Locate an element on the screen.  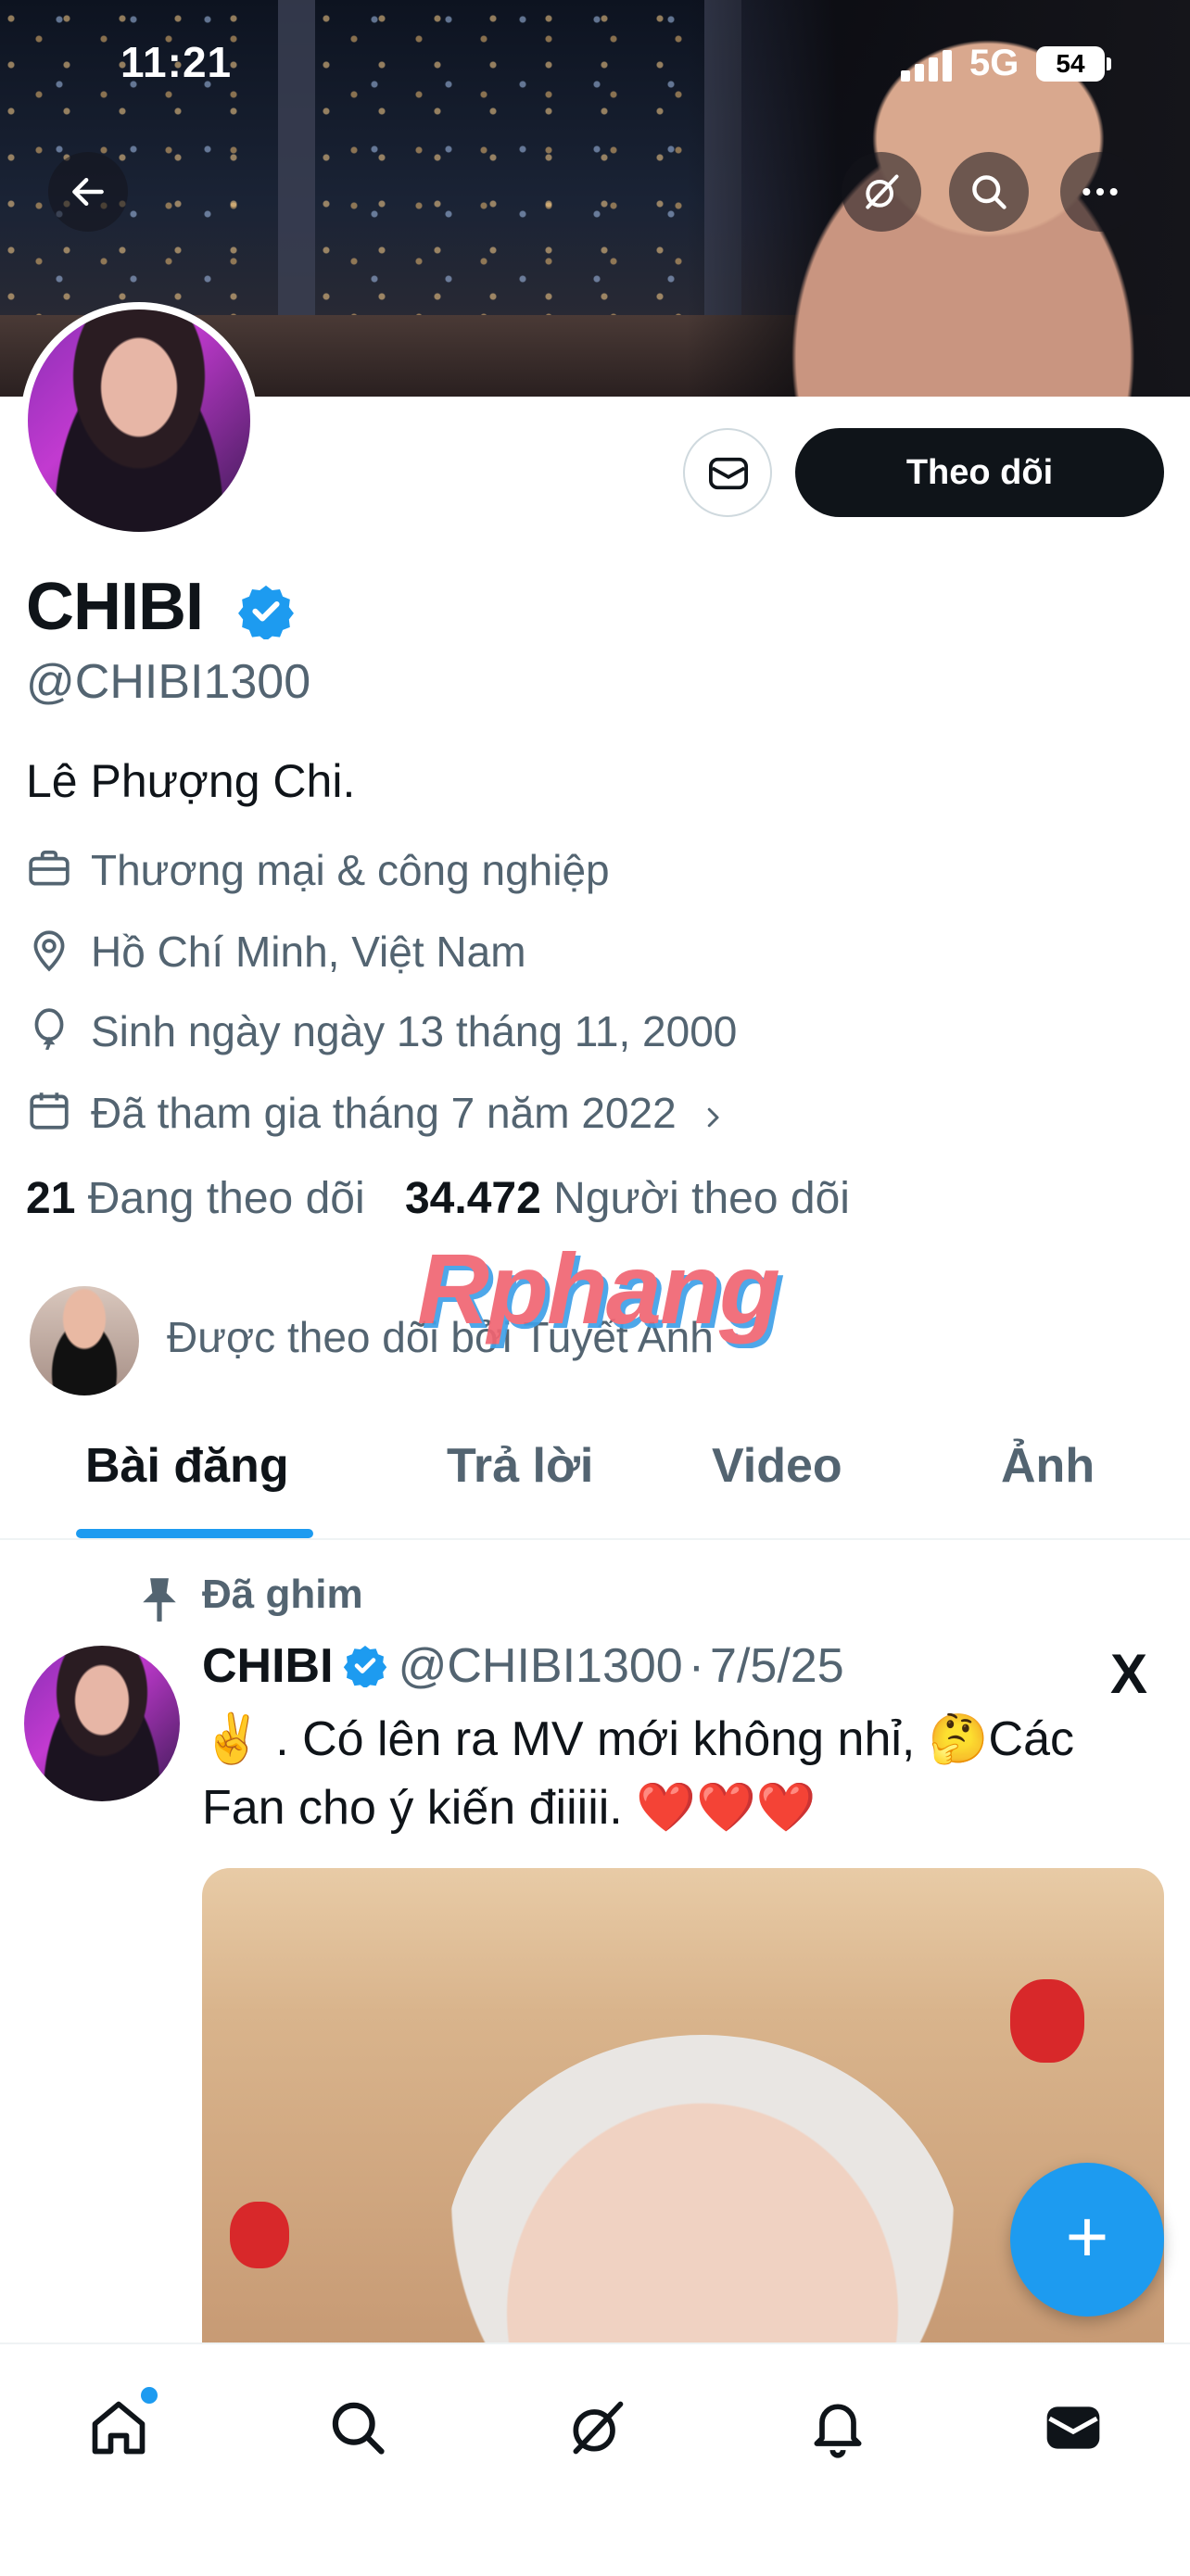
profile-name: CHIBI is located at coordinates (115, 607).